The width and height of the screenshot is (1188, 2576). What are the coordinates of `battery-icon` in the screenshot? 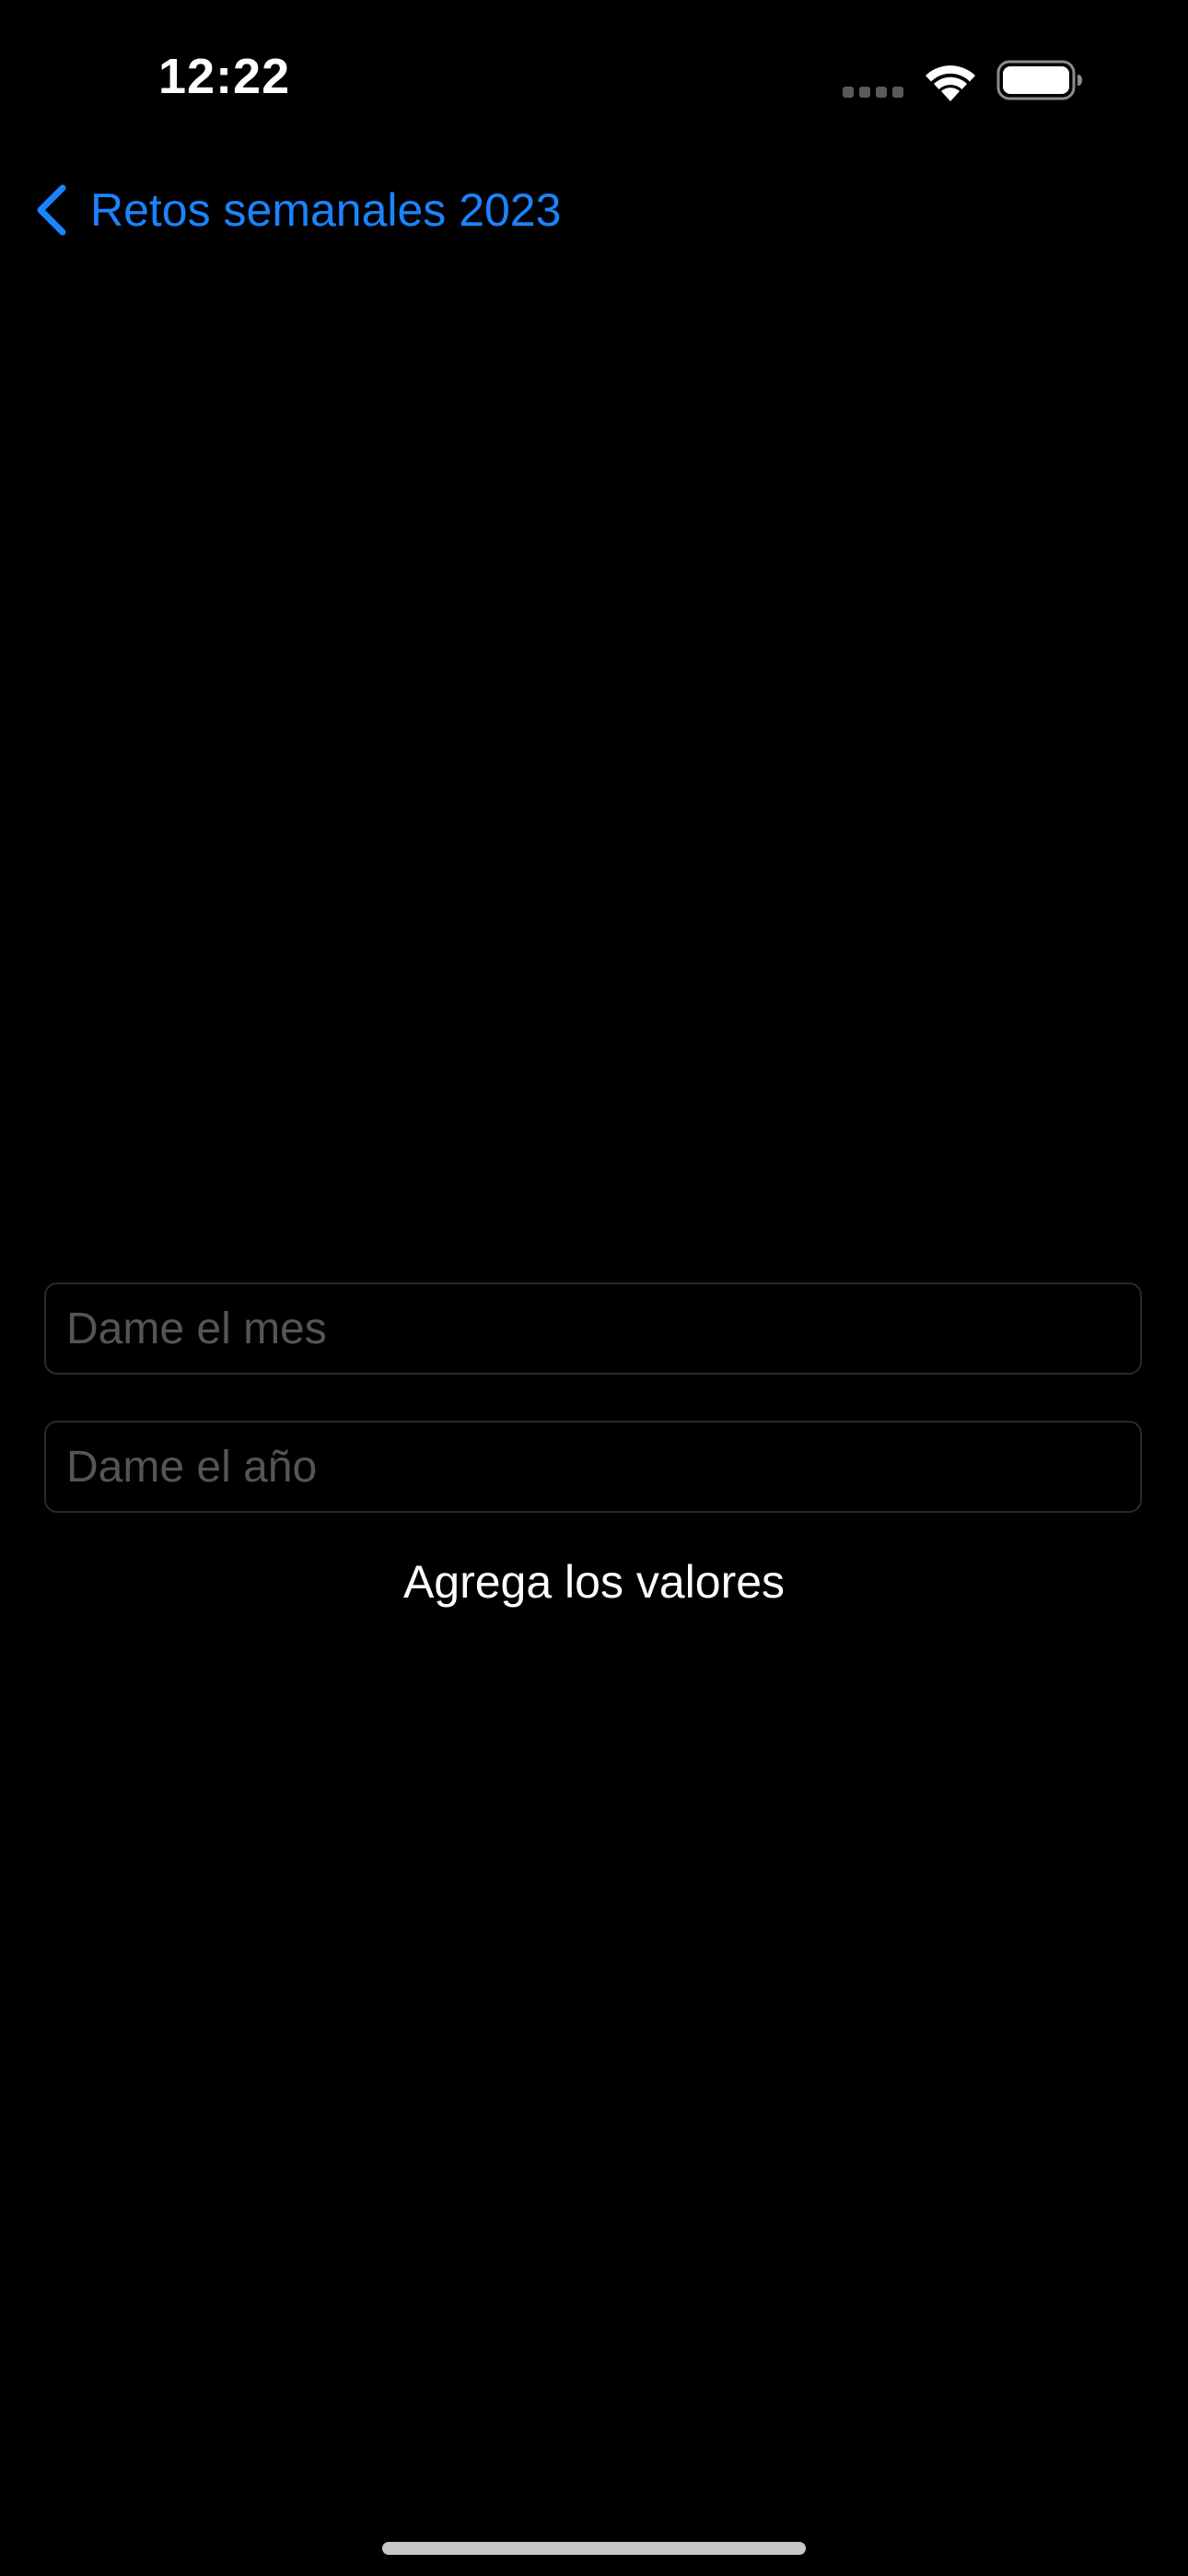 It's located at (1039, 80).